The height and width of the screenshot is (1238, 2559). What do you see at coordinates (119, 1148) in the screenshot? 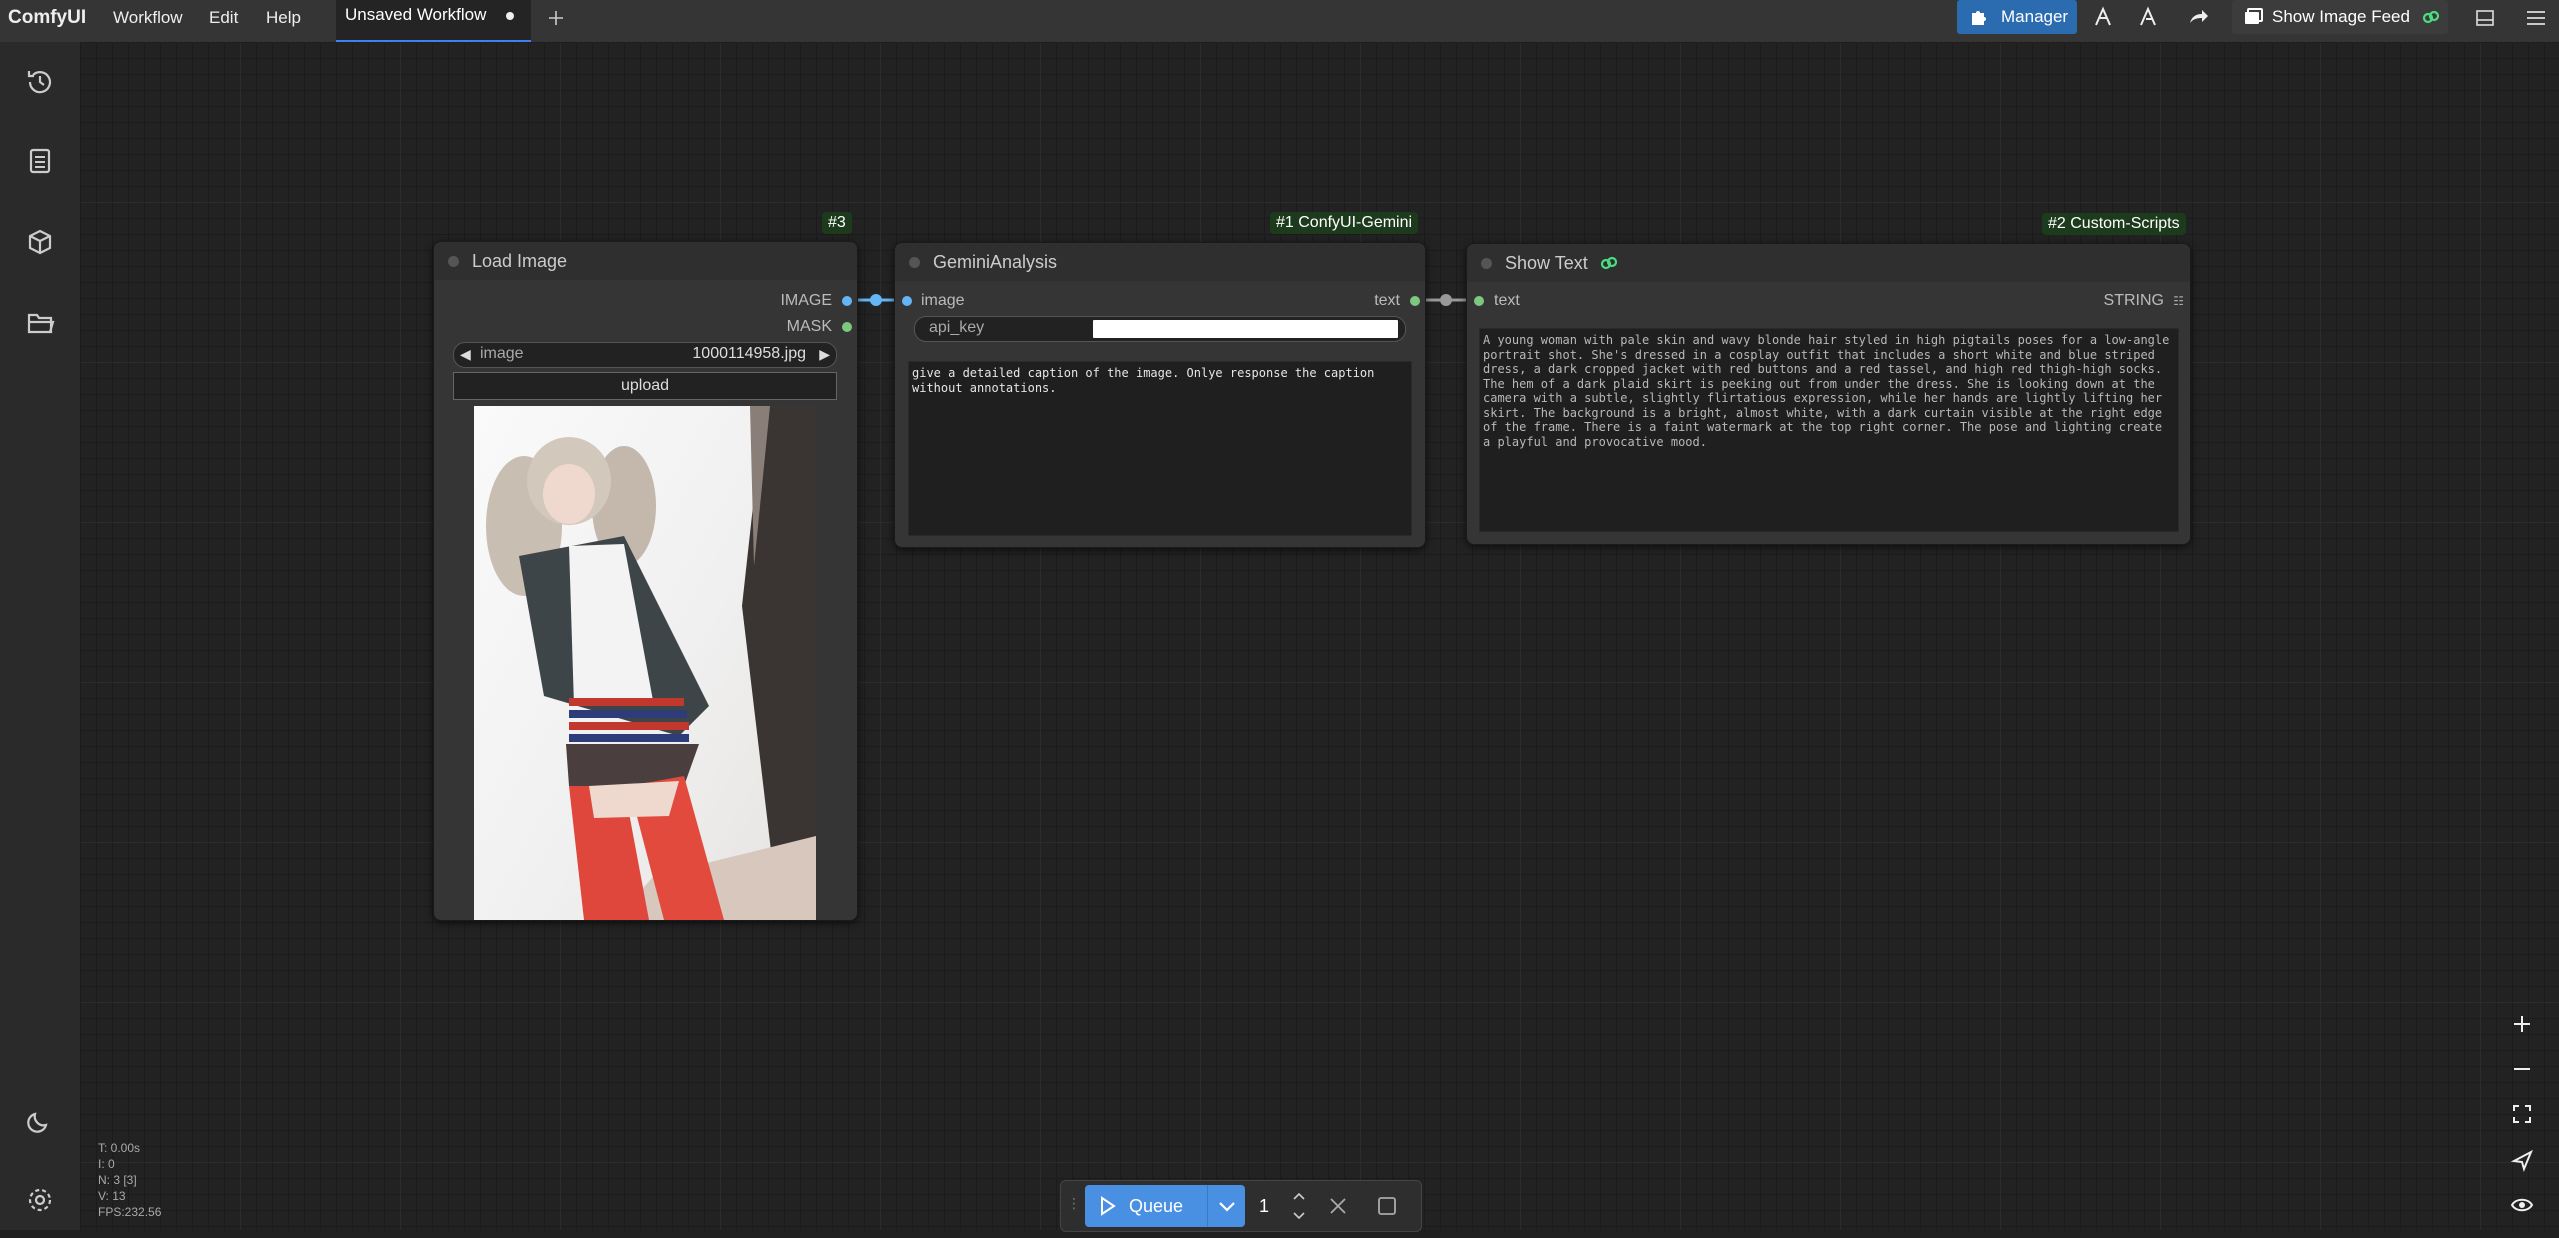
I see `stat-time: T: 0.00s` at bounding box center [119, 1148].